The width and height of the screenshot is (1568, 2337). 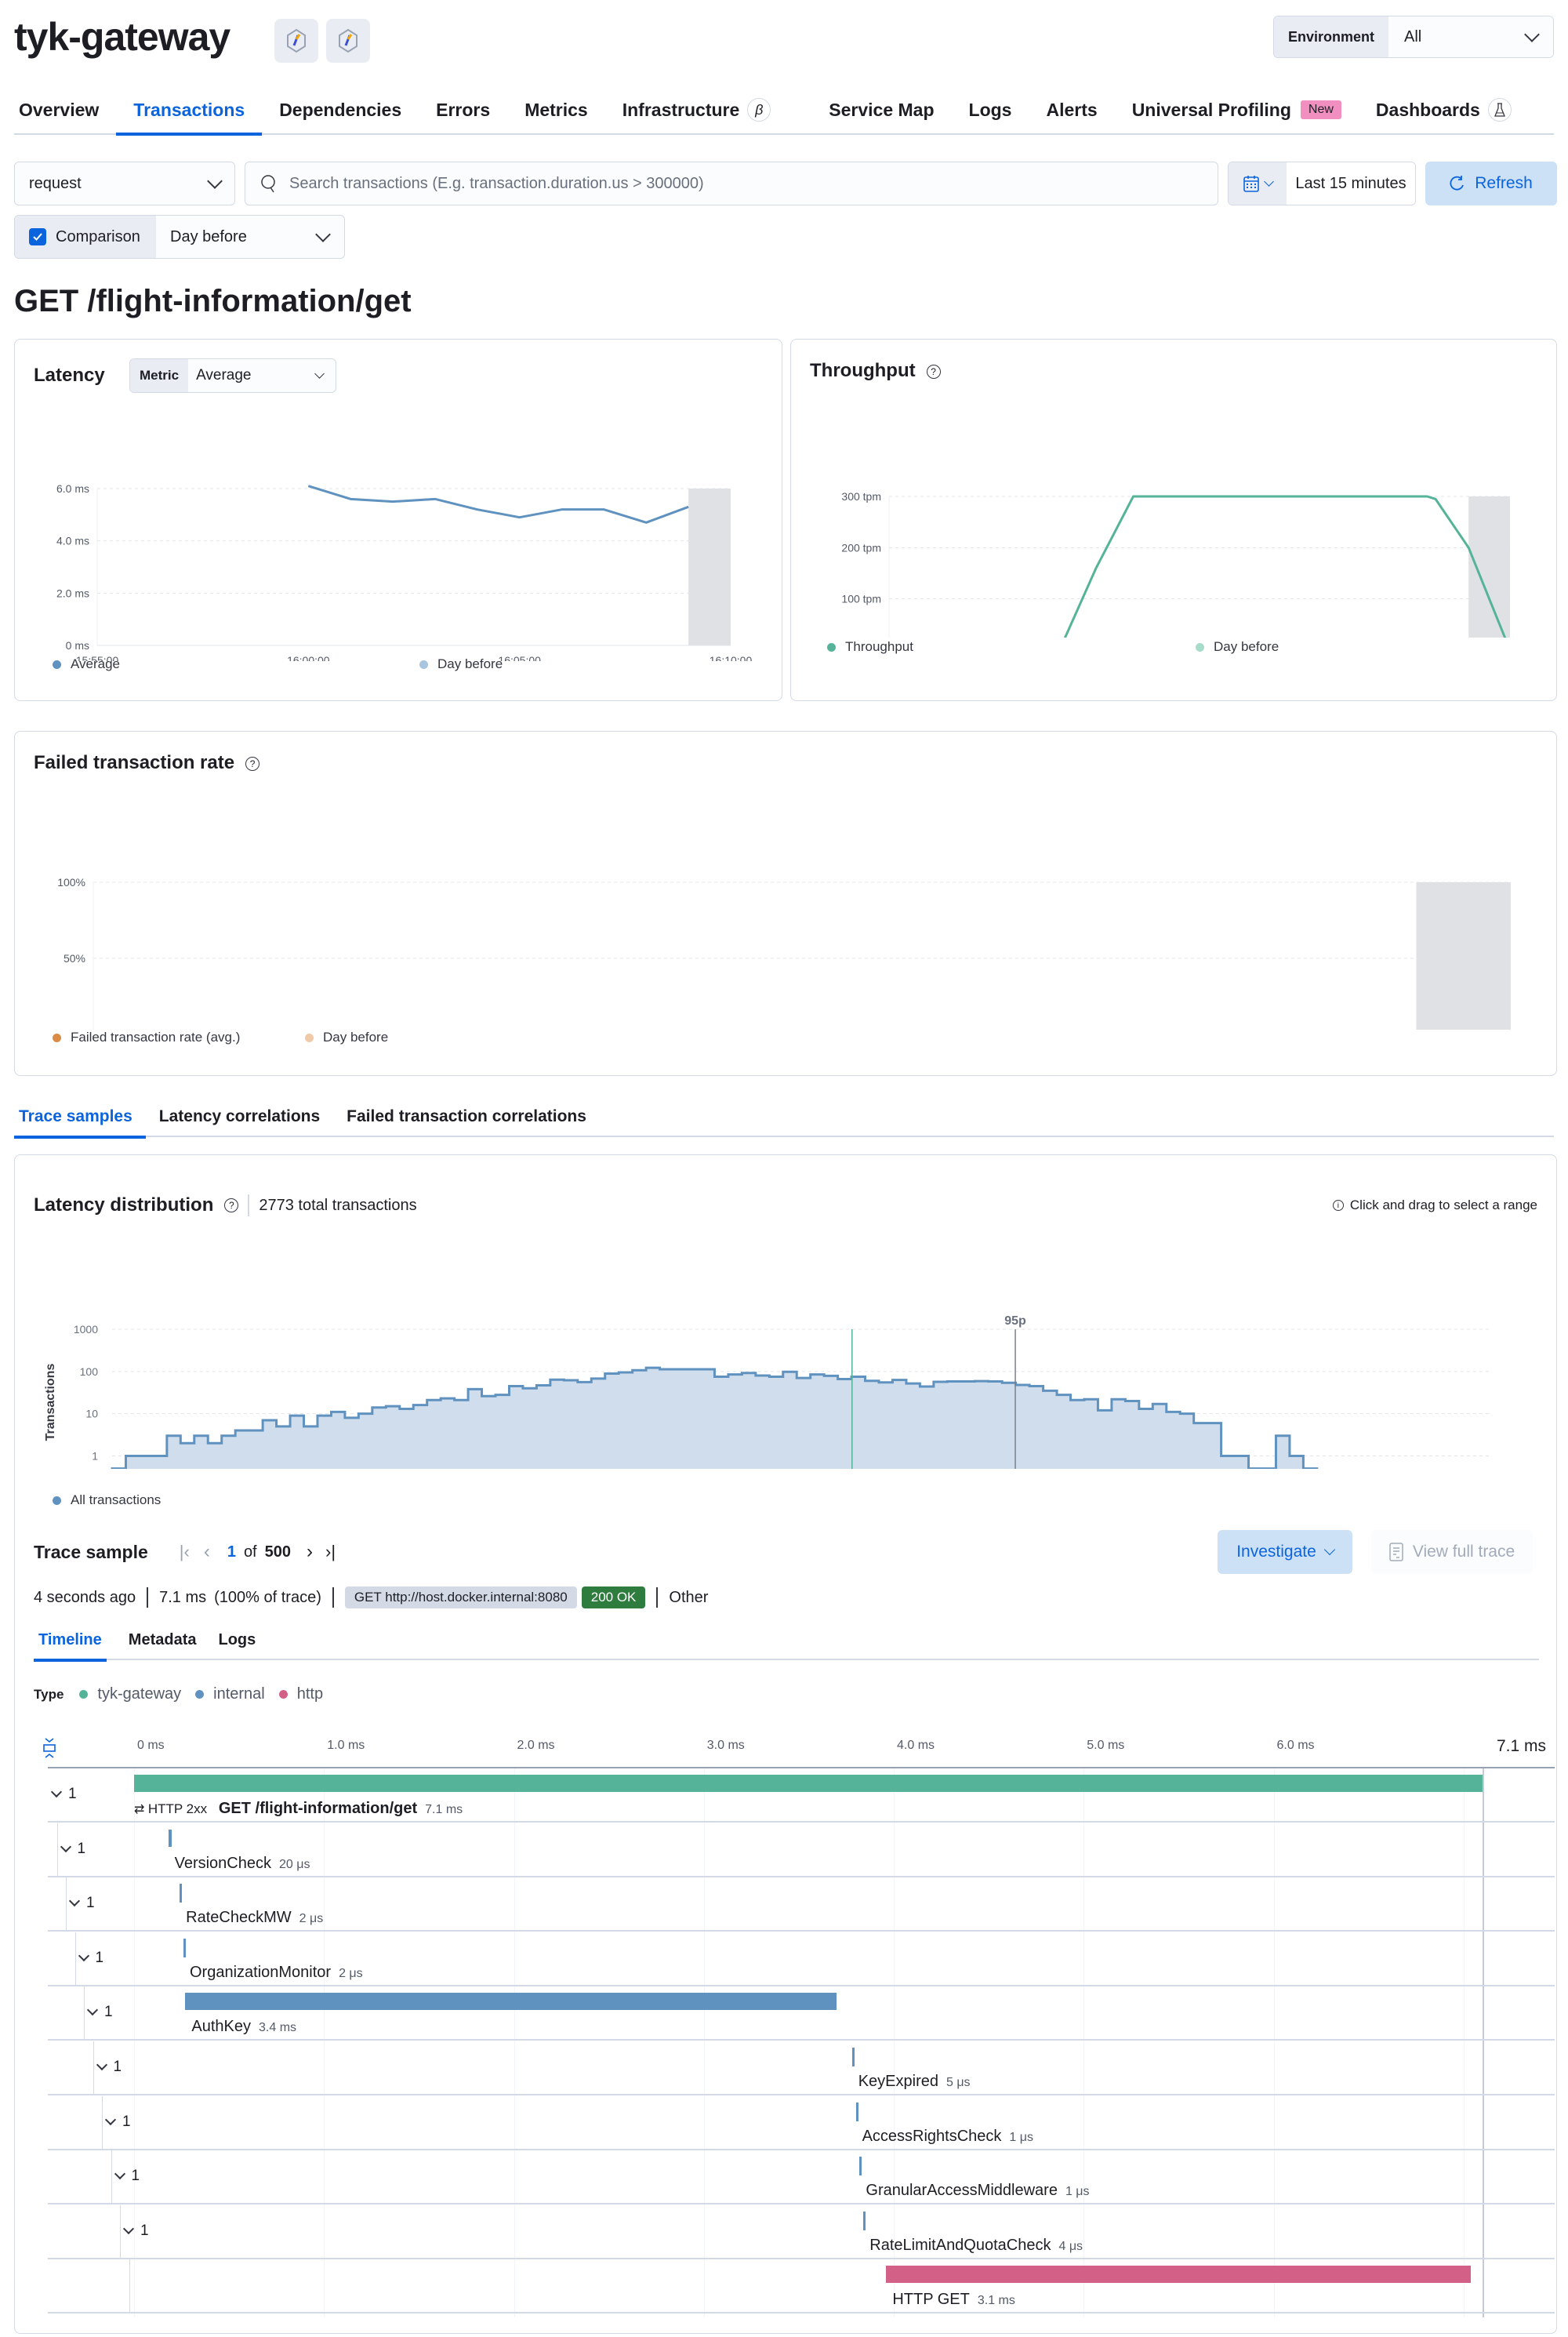 What do you see at coordinates (310, 1552) in the screenshot?
I see `next-page-icon: ›` at bounding box center [310, 1552].